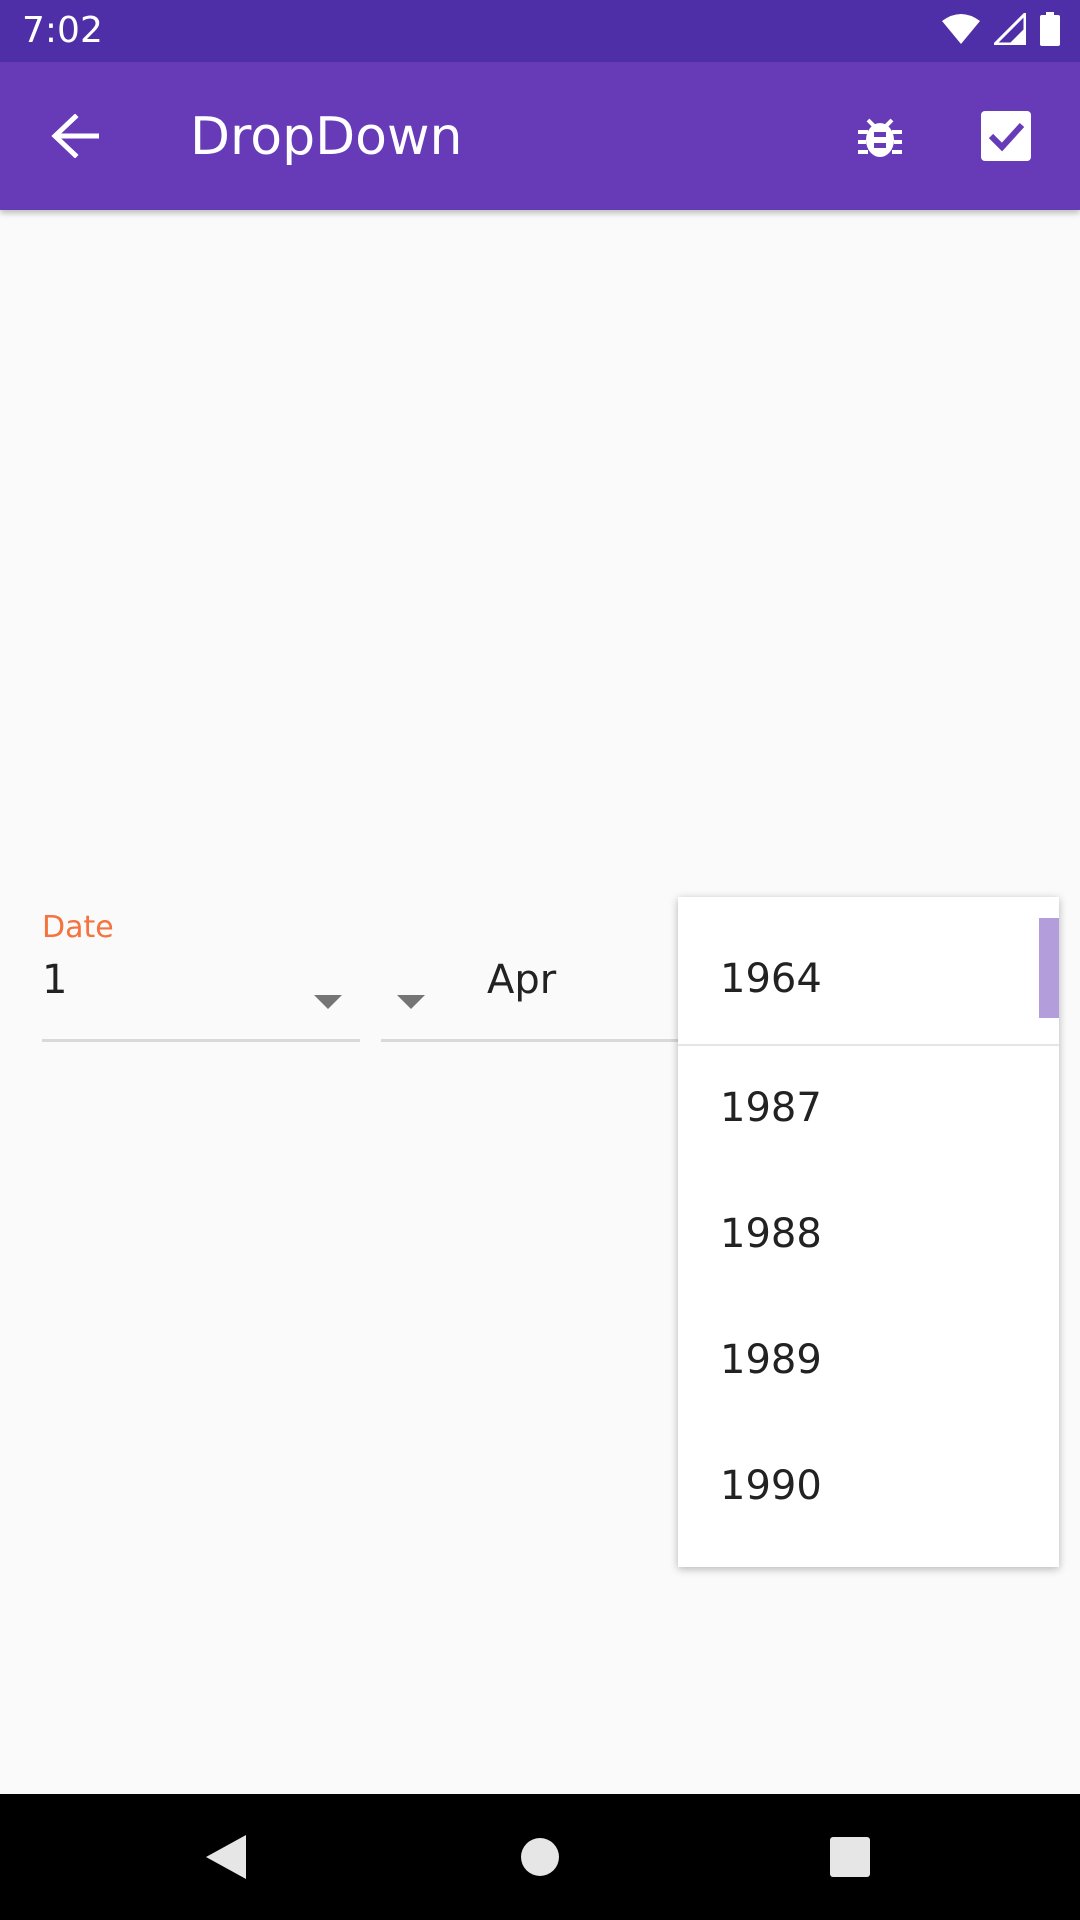 This screenshot has width=1080, height=1920. I want to click on nav-recents-button, so click(850, 1857).